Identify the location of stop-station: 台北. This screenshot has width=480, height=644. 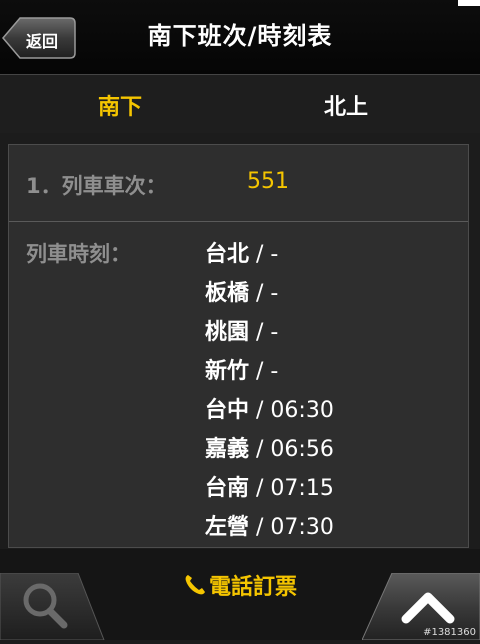
(227, 254).